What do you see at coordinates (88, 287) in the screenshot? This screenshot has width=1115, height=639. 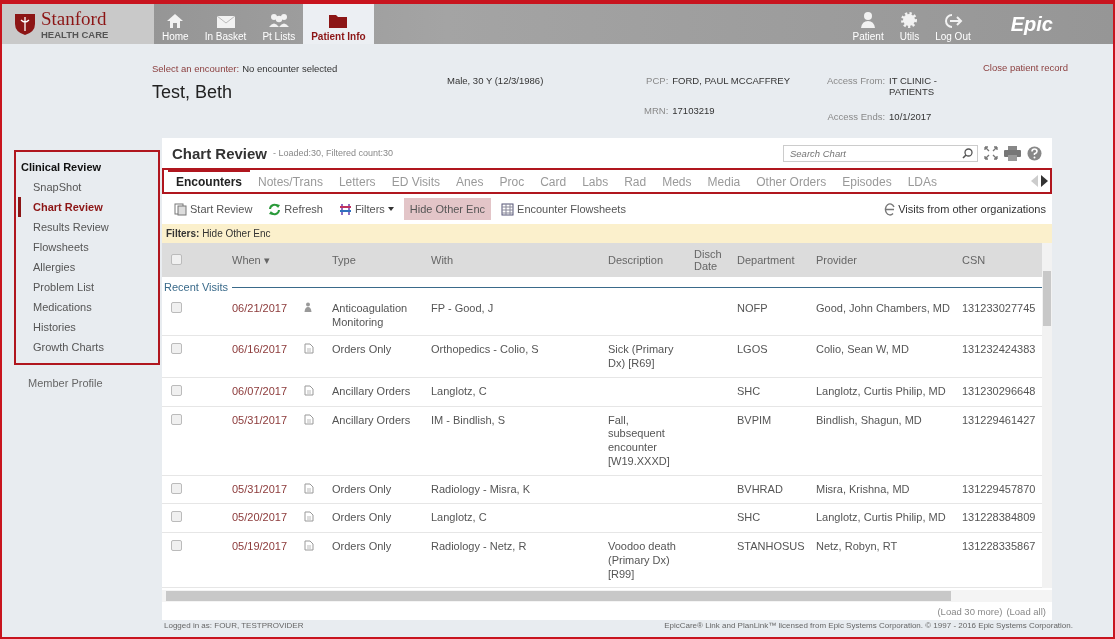 I see `sidebar-item: Problem List` at bounding box center [88, 287].